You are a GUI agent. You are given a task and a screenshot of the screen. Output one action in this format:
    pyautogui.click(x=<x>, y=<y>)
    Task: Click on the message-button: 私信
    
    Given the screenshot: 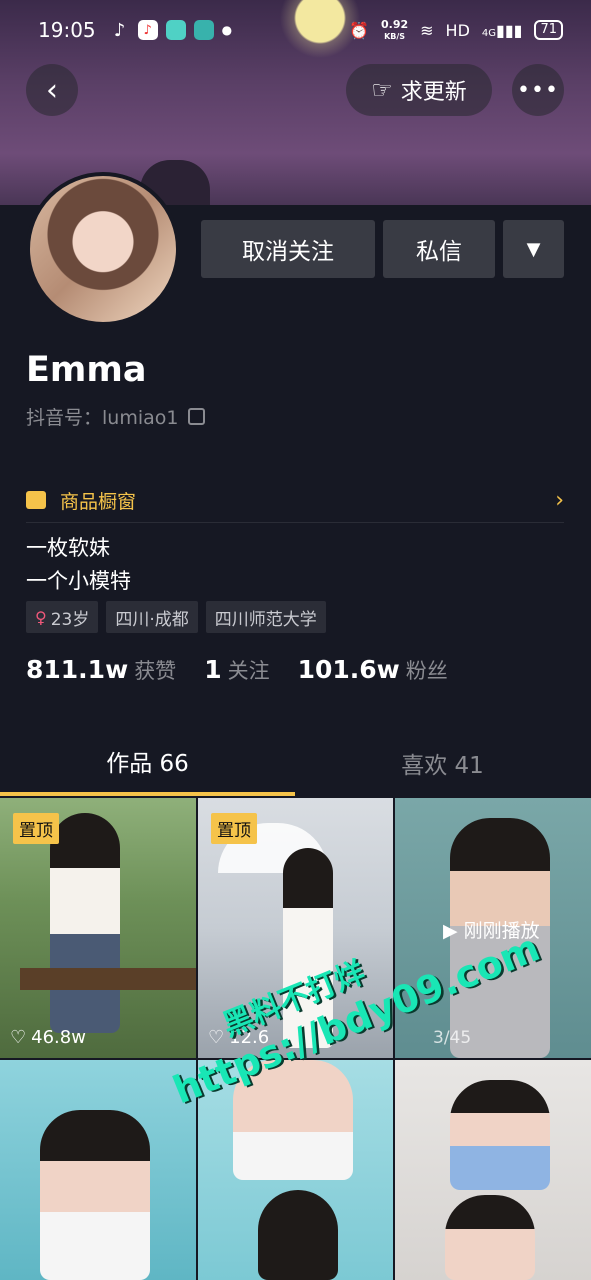 What is the action you would take?
    pyautogui.click(x=439, y=249)
    